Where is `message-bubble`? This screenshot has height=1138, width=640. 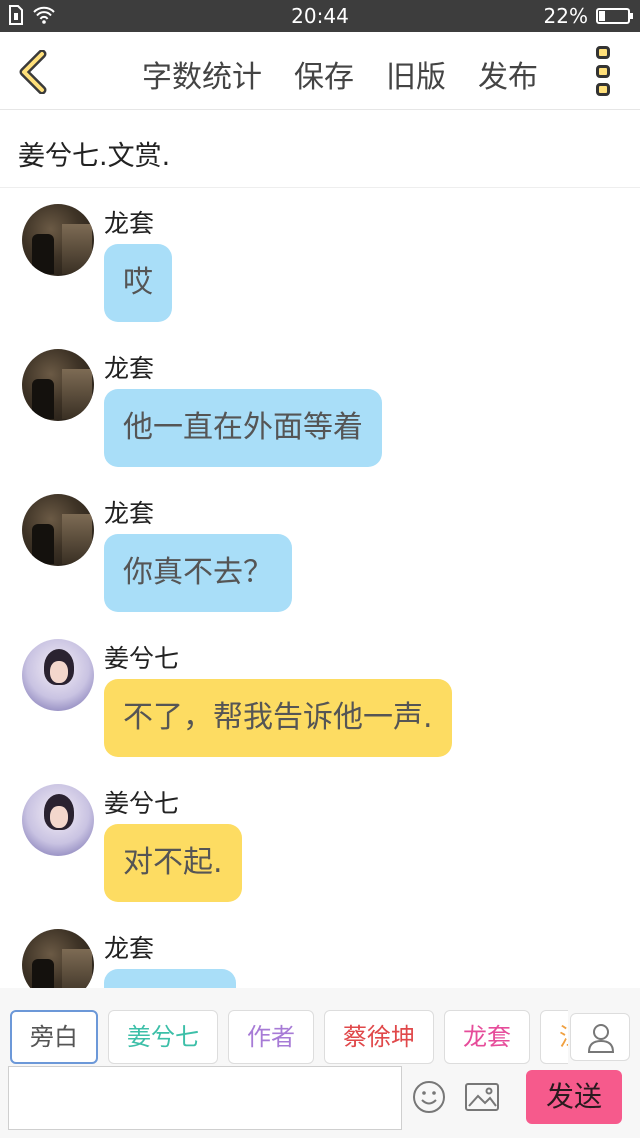
message-bubble is located at coordinates (170, 978).